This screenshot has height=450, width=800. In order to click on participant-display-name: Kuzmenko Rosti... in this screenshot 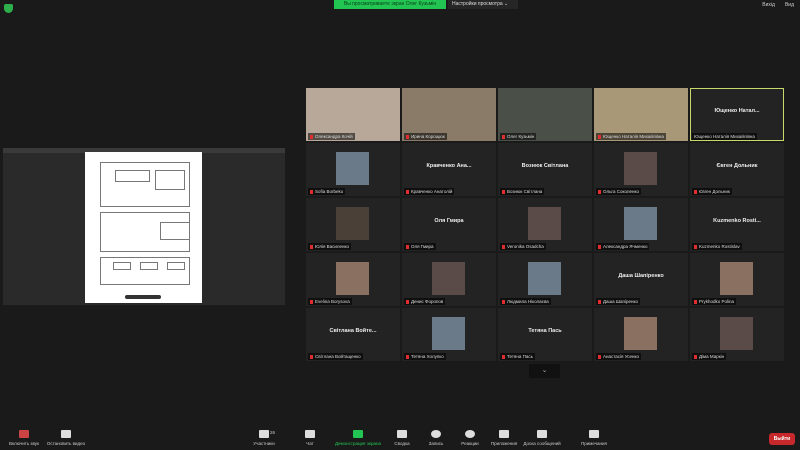, I will do `click(737, 221)`.